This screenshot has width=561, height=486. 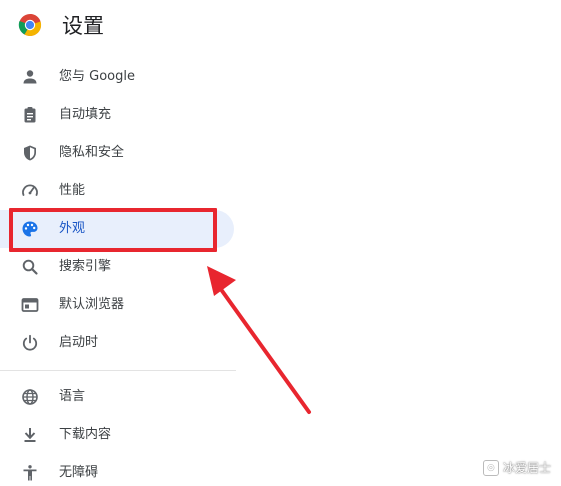 I want to click on sidebar-item-label: 默认浏览器, so click(x=92, y=304).